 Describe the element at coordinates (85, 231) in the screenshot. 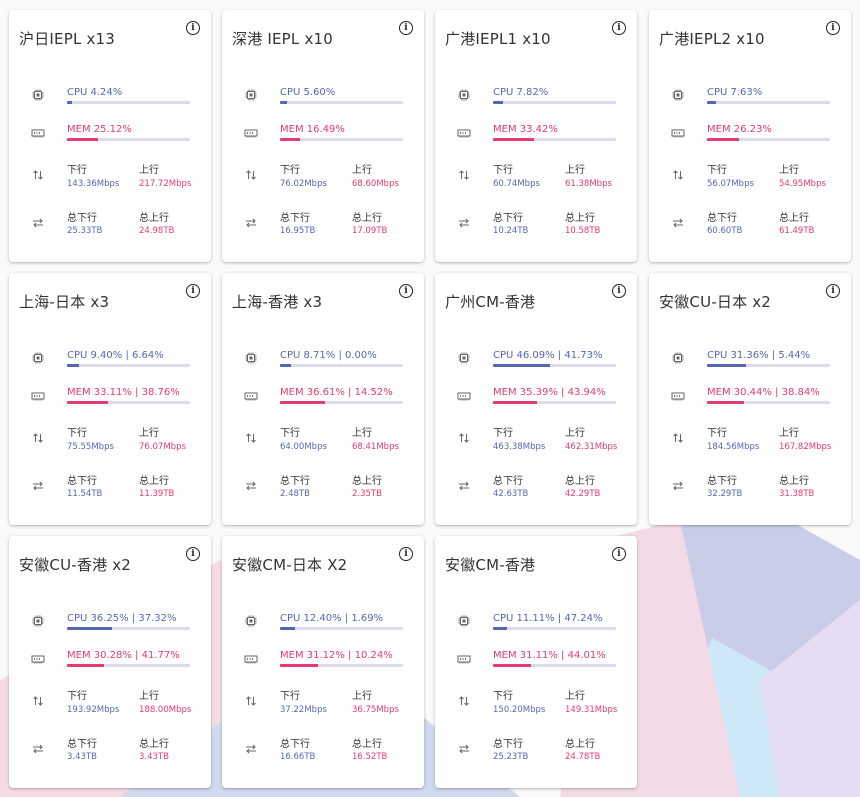

I see `total-download-value: 25.33TB` at that location.